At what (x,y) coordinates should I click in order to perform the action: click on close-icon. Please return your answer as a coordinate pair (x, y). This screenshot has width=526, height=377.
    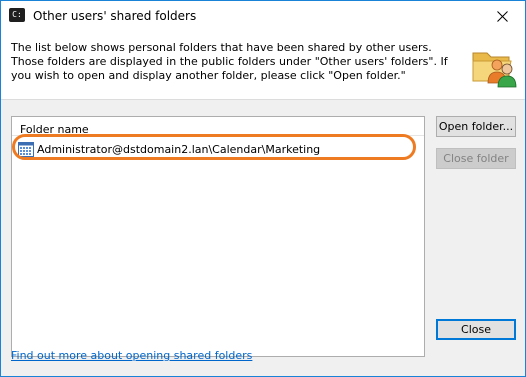
    Looking at the image, I should click on (502, 16).